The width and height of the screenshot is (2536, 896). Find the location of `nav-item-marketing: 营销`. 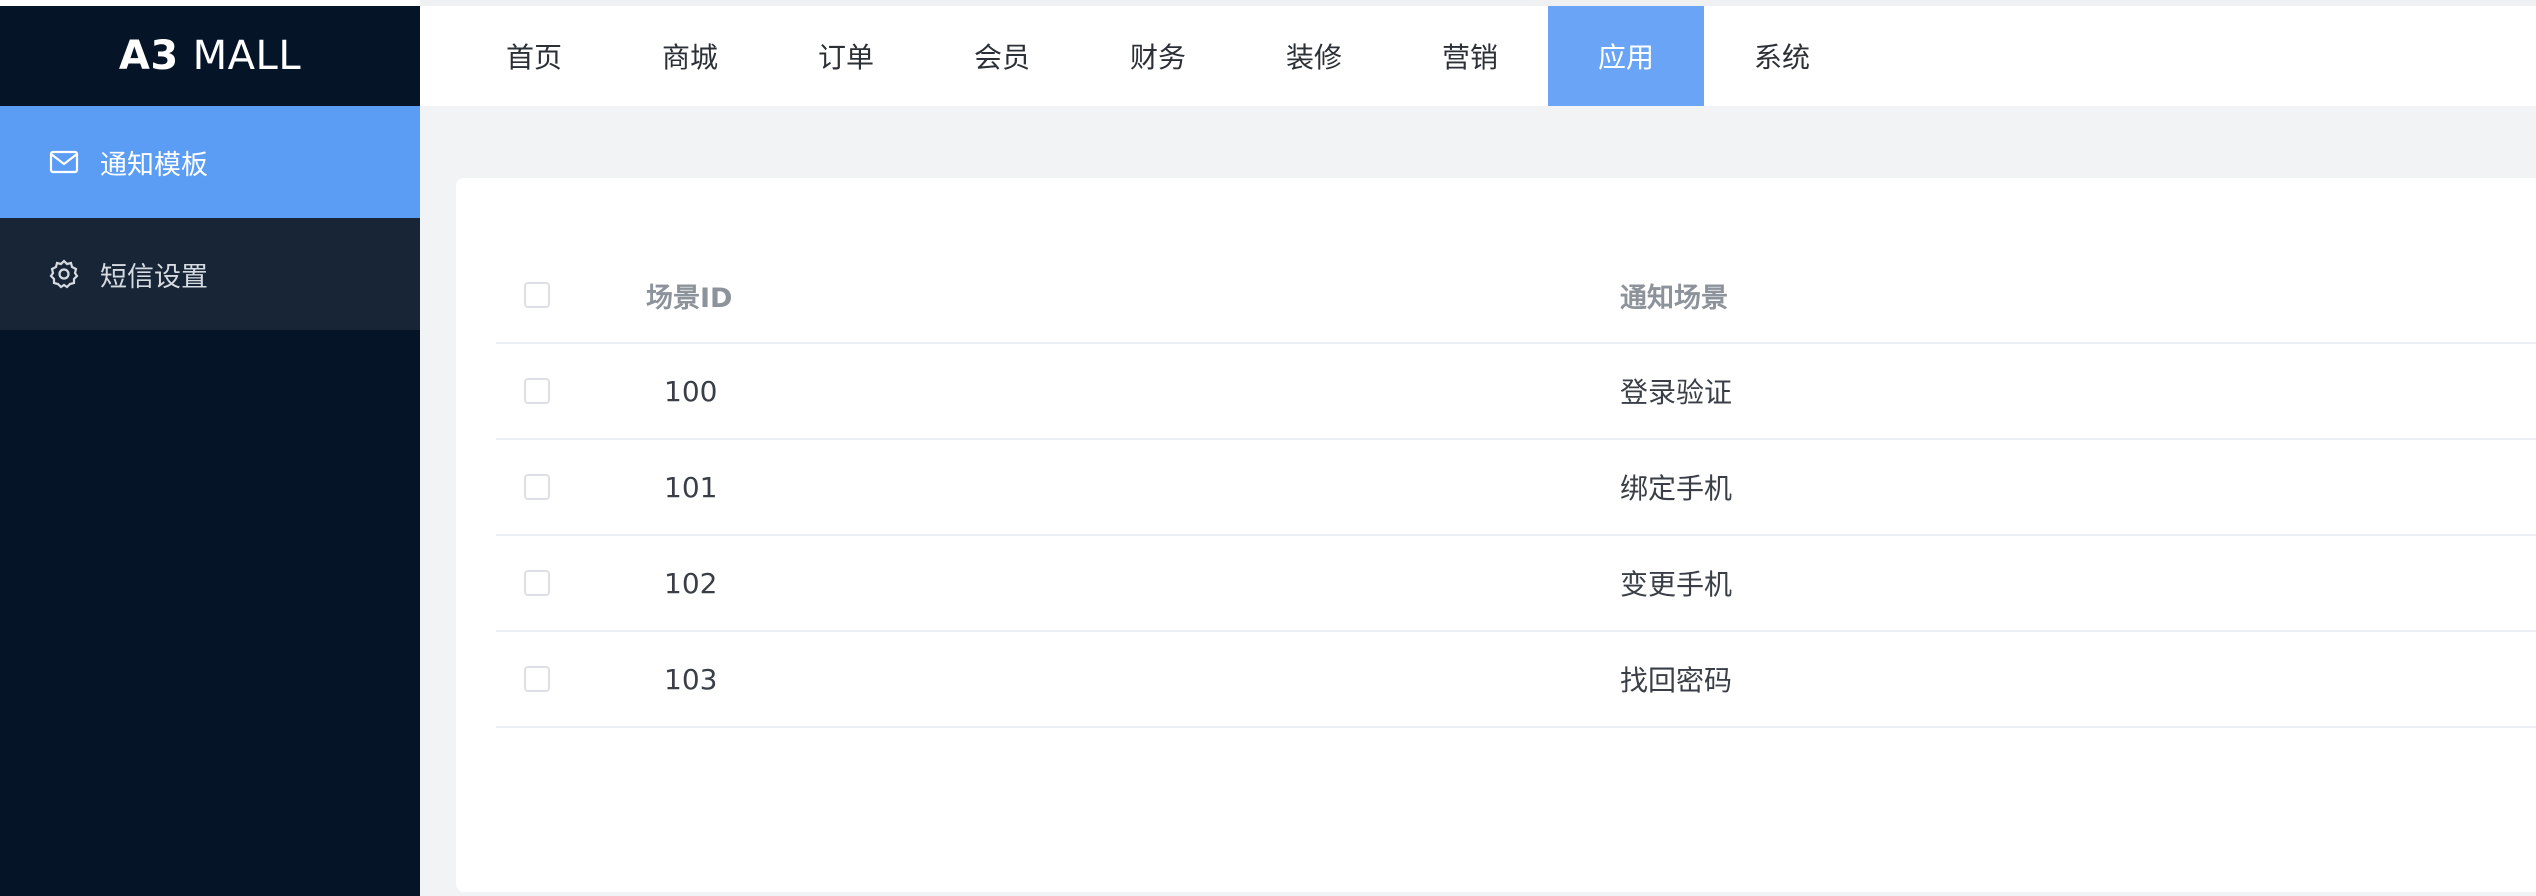

nav-item-marketing: 营销 is located at coordinates (1470, 56).